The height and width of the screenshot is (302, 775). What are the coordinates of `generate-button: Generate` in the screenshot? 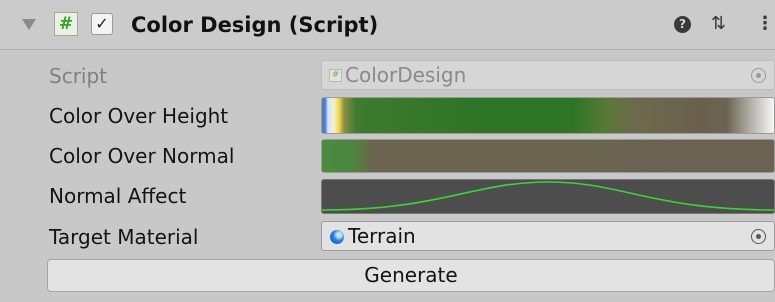 It's located at (411, 275).